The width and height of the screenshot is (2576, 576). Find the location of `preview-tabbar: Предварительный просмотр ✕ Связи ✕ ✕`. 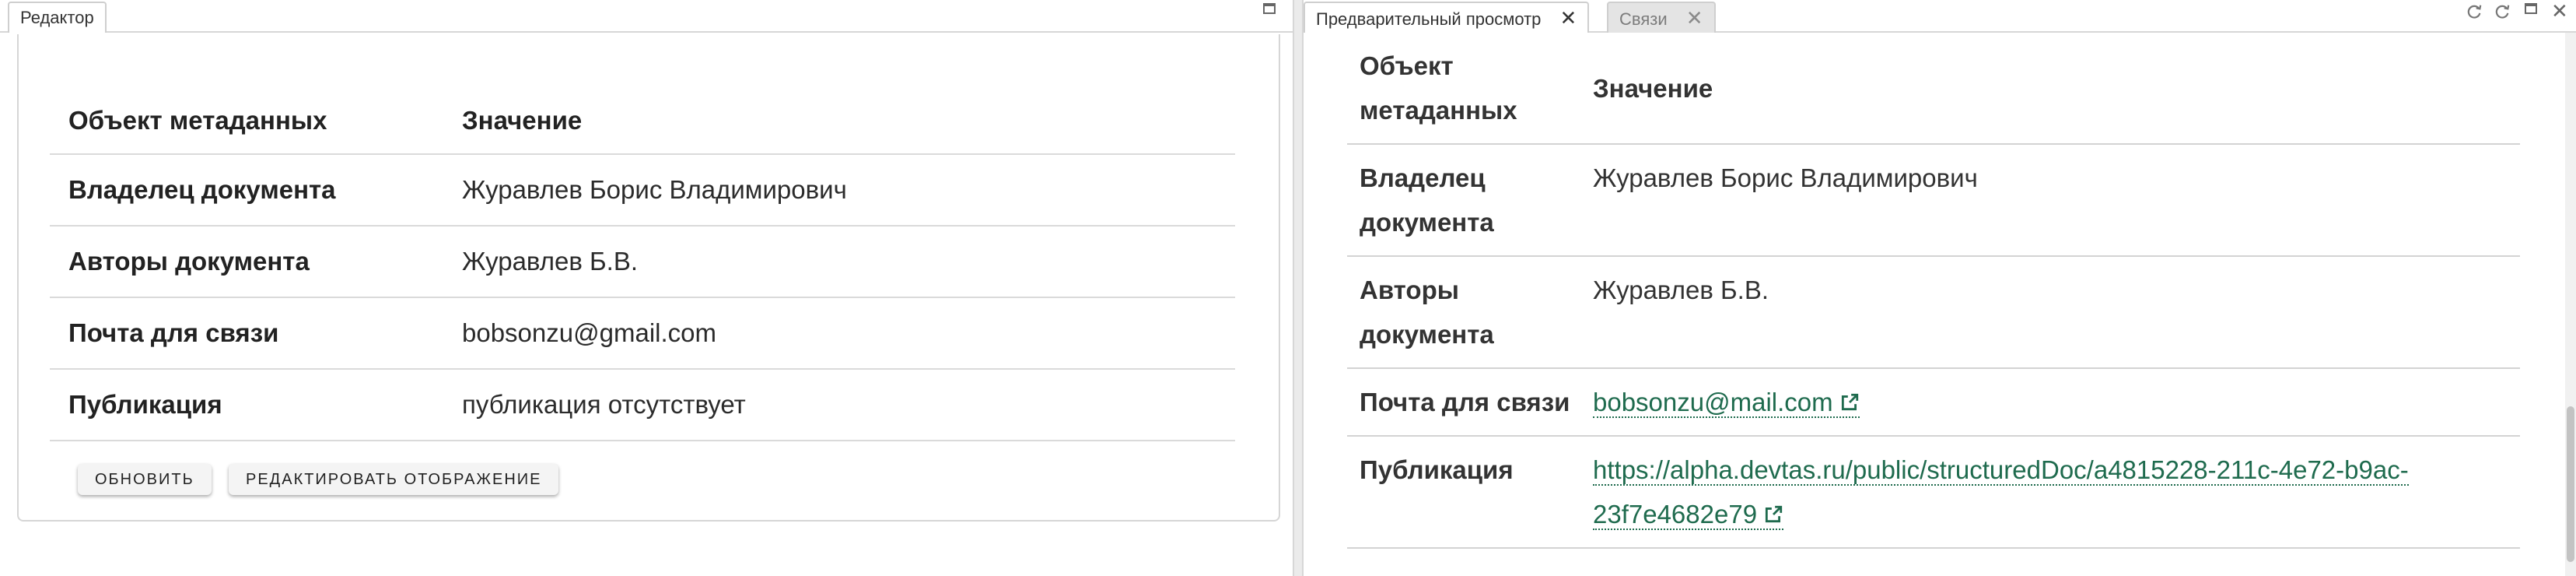

preview-tabbar: Предварительный просмотр ✕ Связи ✕ ✕ is located at coordinates (1940, 17).